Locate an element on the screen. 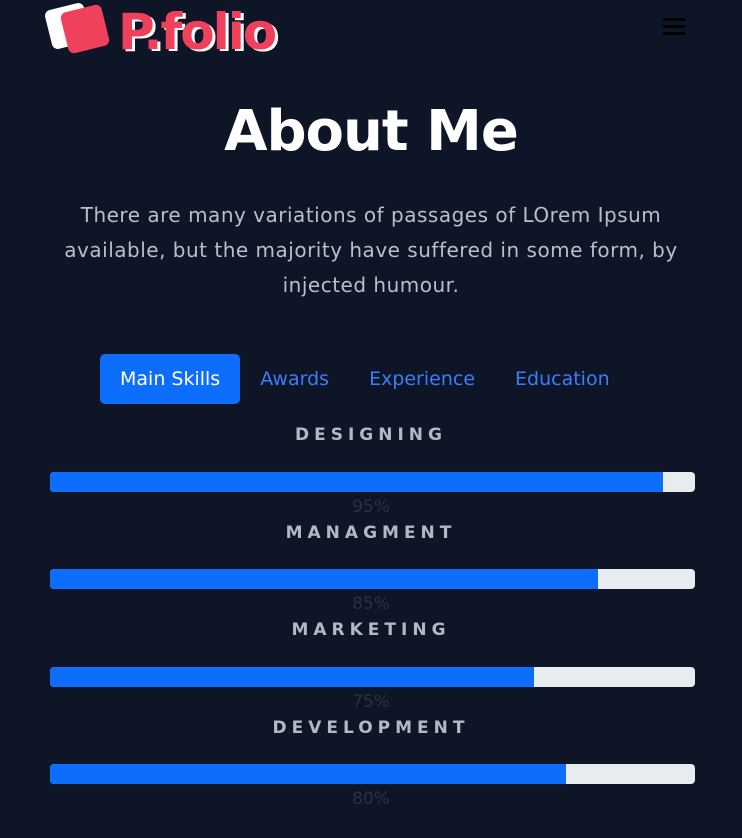  tab-awards: Awards is located at coordinates (294, 379).